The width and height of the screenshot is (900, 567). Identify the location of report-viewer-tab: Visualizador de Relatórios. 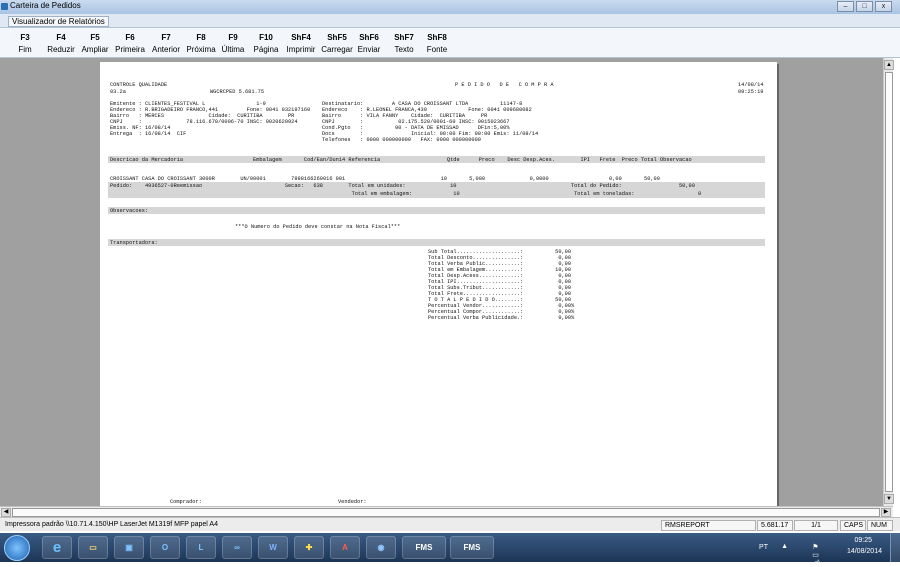
(58, 21).